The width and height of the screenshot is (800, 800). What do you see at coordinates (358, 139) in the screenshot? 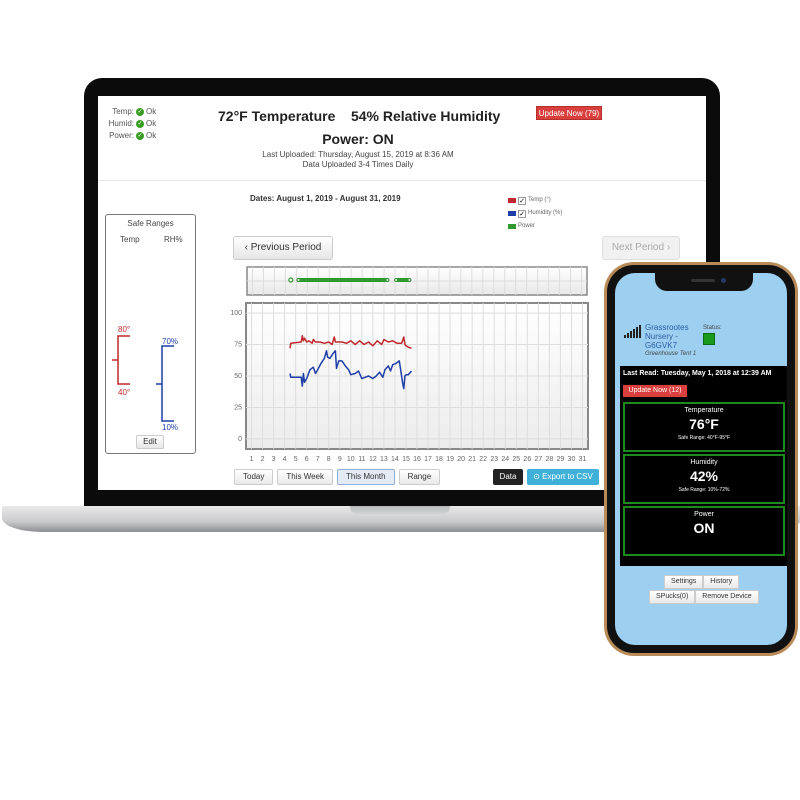
I see `power-status: Power: ON` at bounding box center [358, 139].